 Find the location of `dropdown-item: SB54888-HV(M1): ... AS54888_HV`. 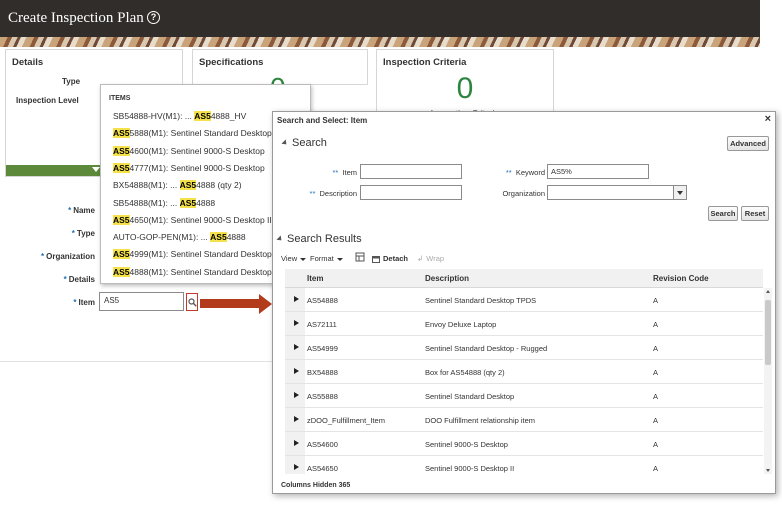

dropdown-item: SB54888-HV(M1): ... AS54888_HV is located at coordinates (179, 116).